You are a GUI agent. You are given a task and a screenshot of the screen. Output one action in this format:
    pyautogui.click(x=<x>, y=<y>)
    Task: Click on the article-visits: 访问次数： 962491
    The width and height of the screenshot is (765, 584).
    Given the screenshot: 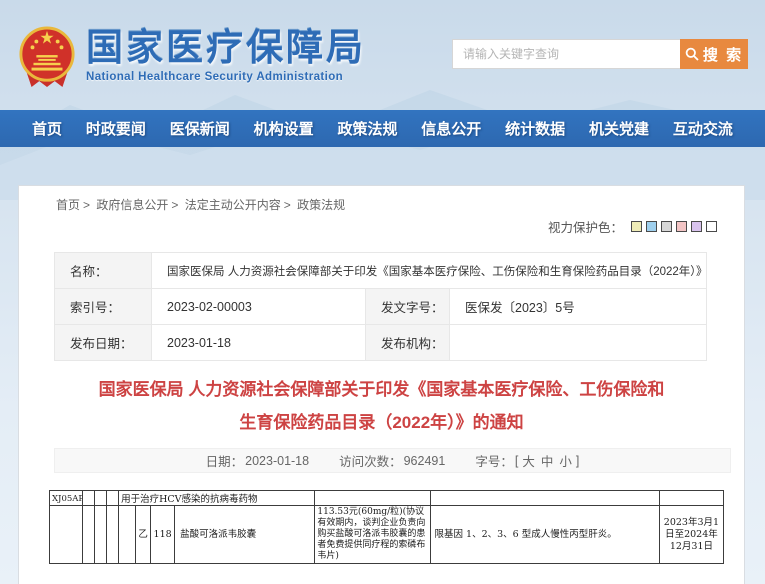 What is the action you would take?
    pyautogui.click(x=392, y=460)
    